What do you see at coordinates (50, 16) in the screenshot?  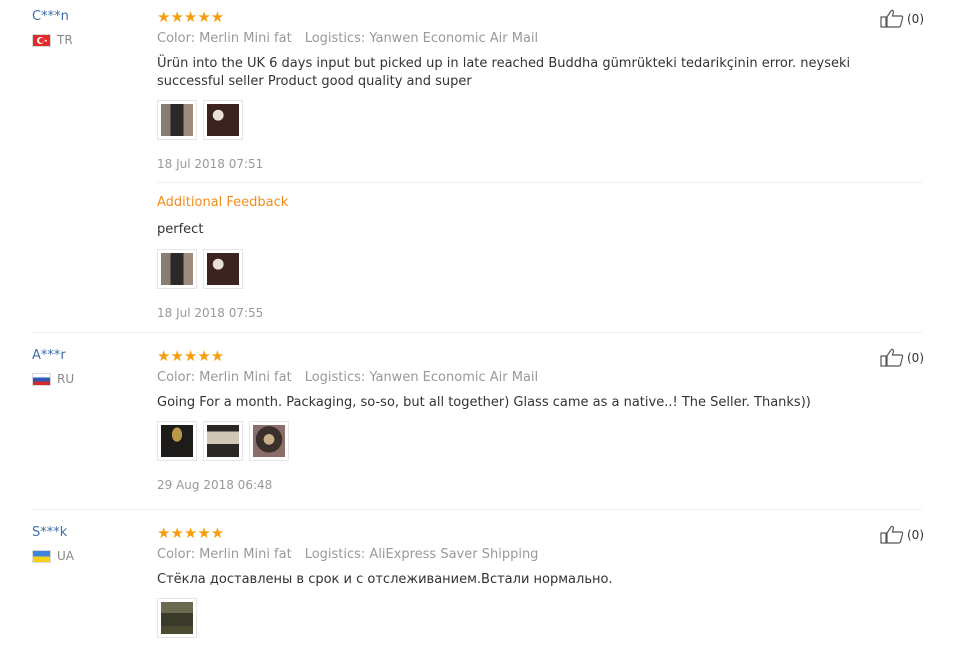 I see `reviewer-name: C***n` at bounding box center [50, 16].